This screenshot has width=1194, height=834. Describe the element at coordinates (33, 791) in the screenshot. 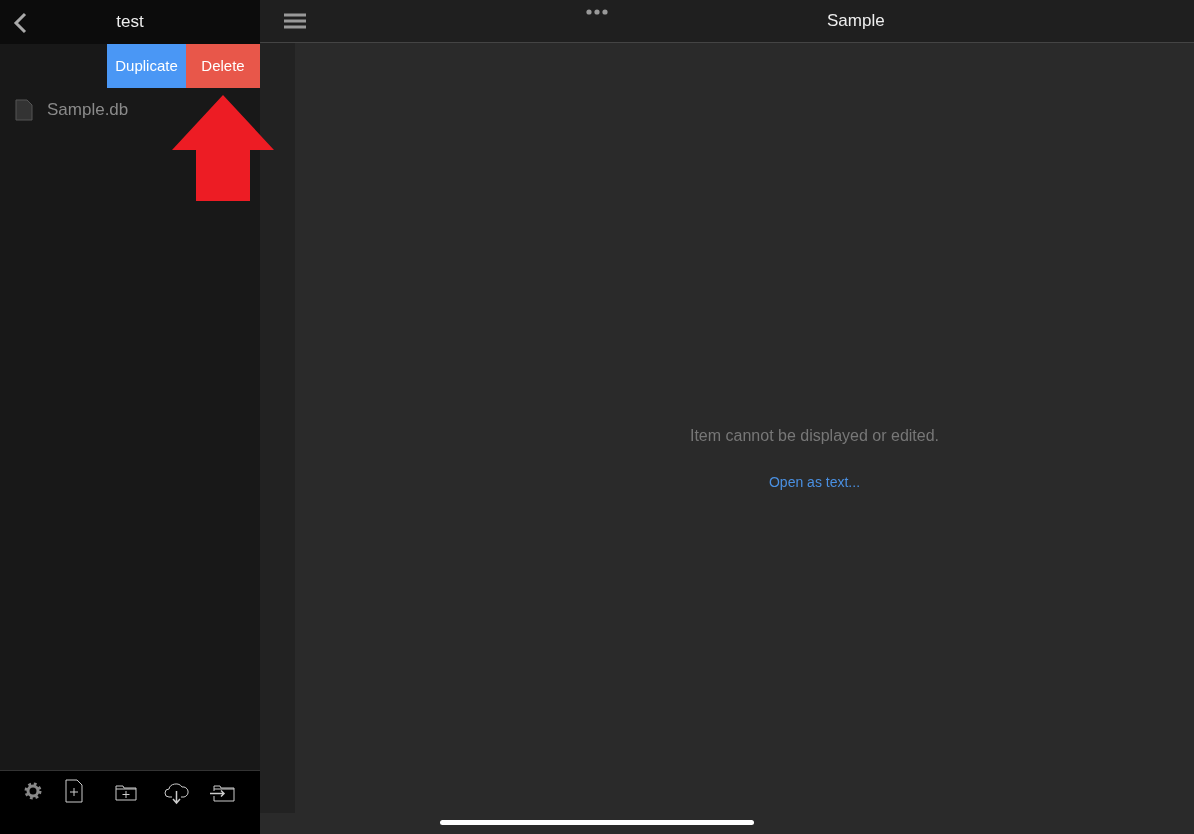

I see `gear-icon` at that location.